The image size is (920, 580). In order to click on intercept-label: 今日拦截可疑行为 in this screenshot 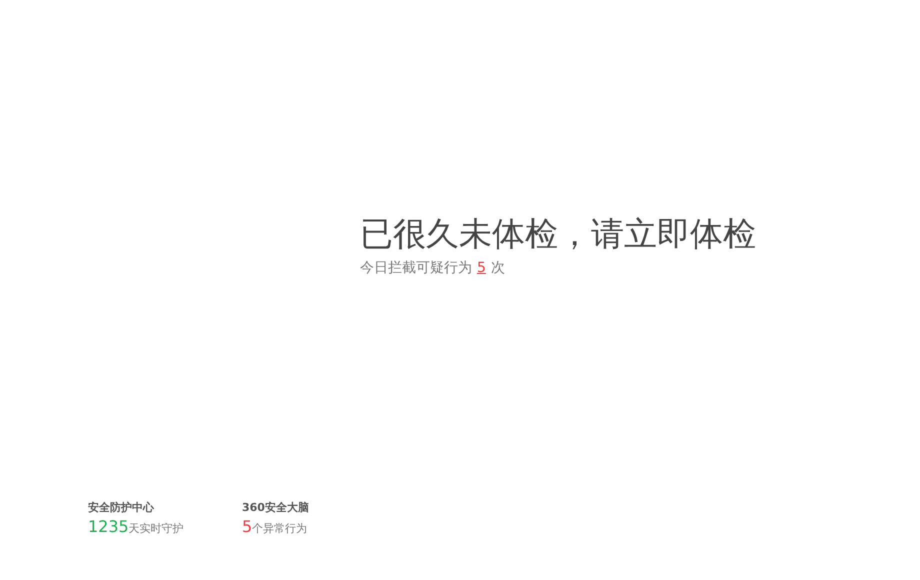, I will do `click(416, 268)`.